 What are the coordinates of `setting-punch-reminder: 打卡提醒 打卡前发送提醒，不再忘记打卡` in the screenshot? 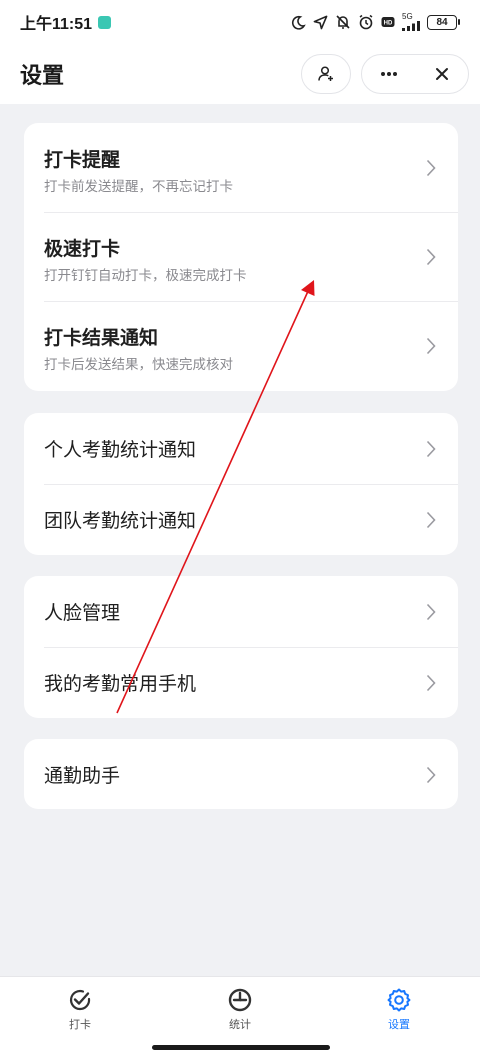 It's located at (241, 167).